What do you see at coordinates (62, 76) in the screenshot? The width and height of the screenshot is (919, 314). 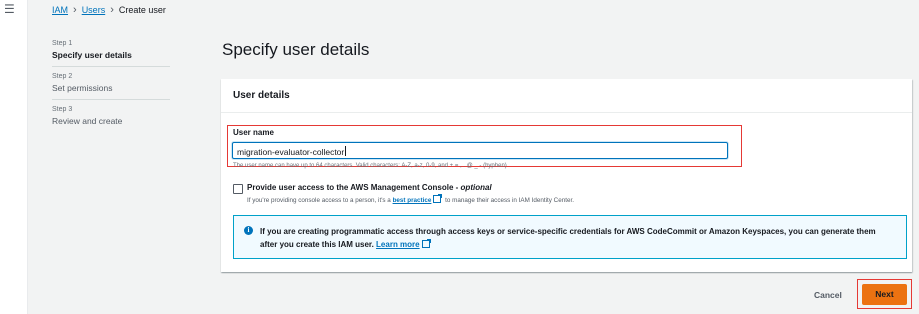 I see `step-number: Step 2` at bounding box center [62, 76].